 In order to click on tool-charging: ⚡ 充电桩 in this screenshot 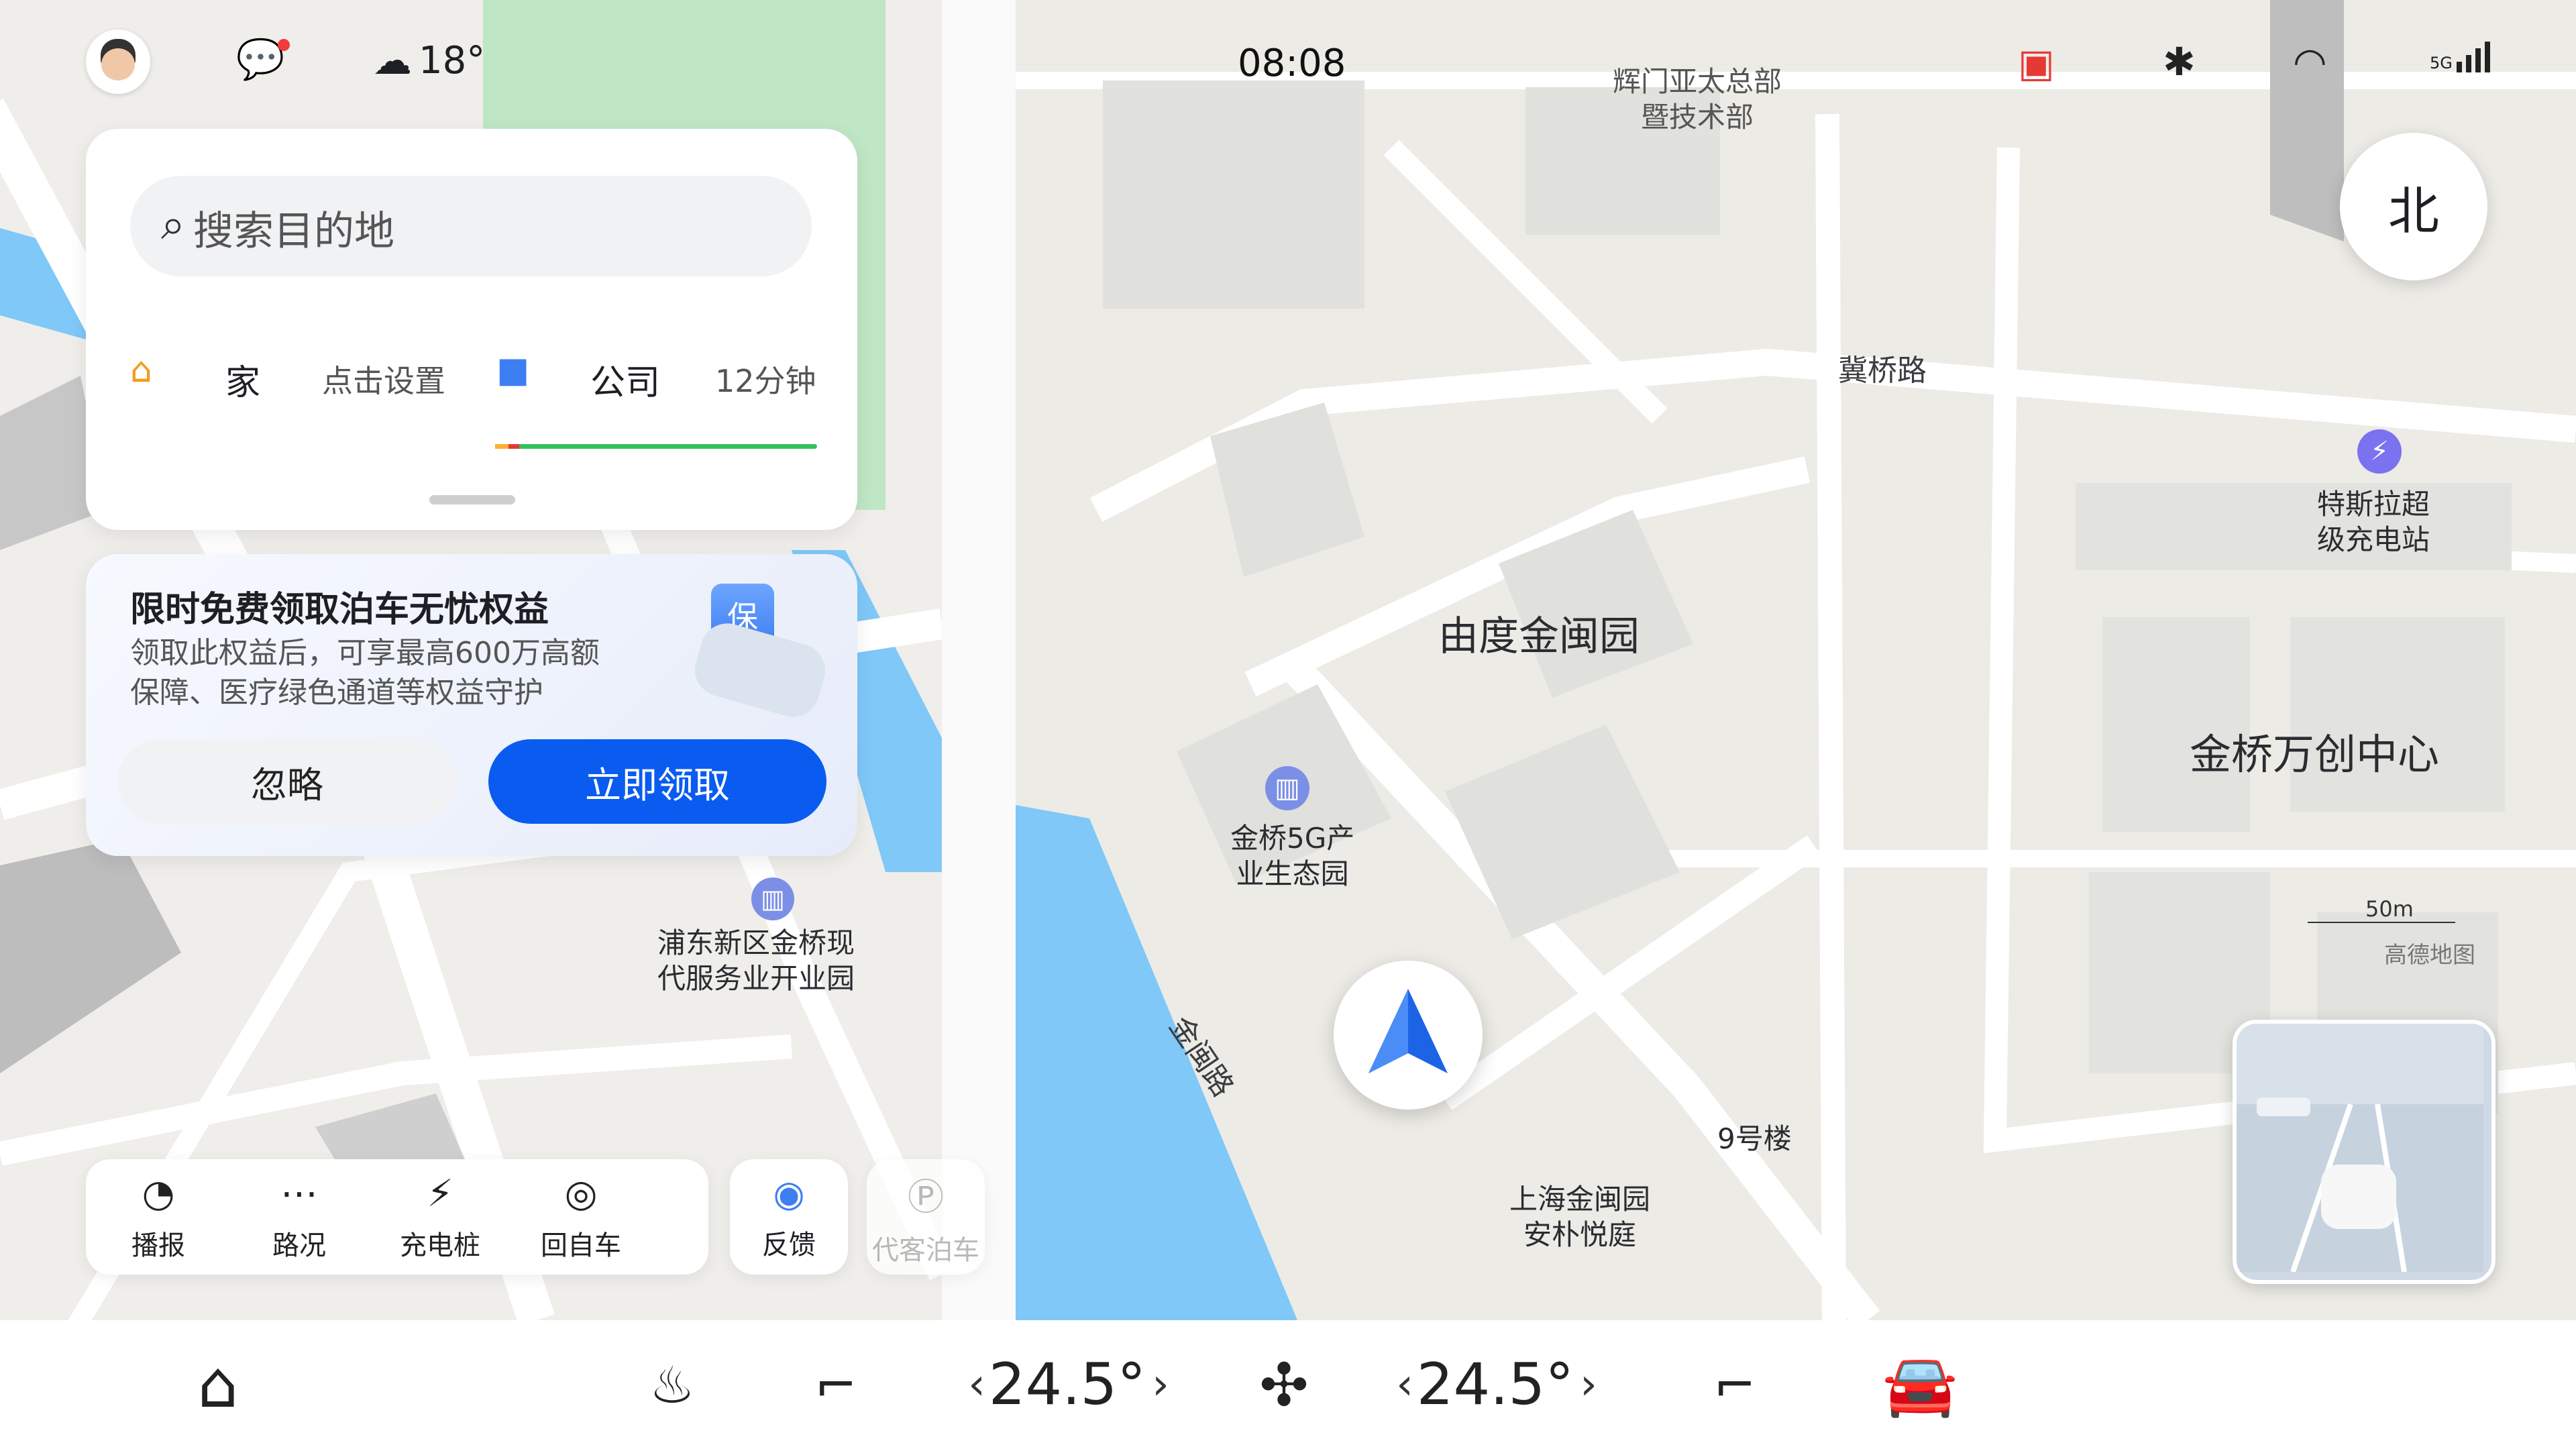, I will do `click(440, 1217)`.